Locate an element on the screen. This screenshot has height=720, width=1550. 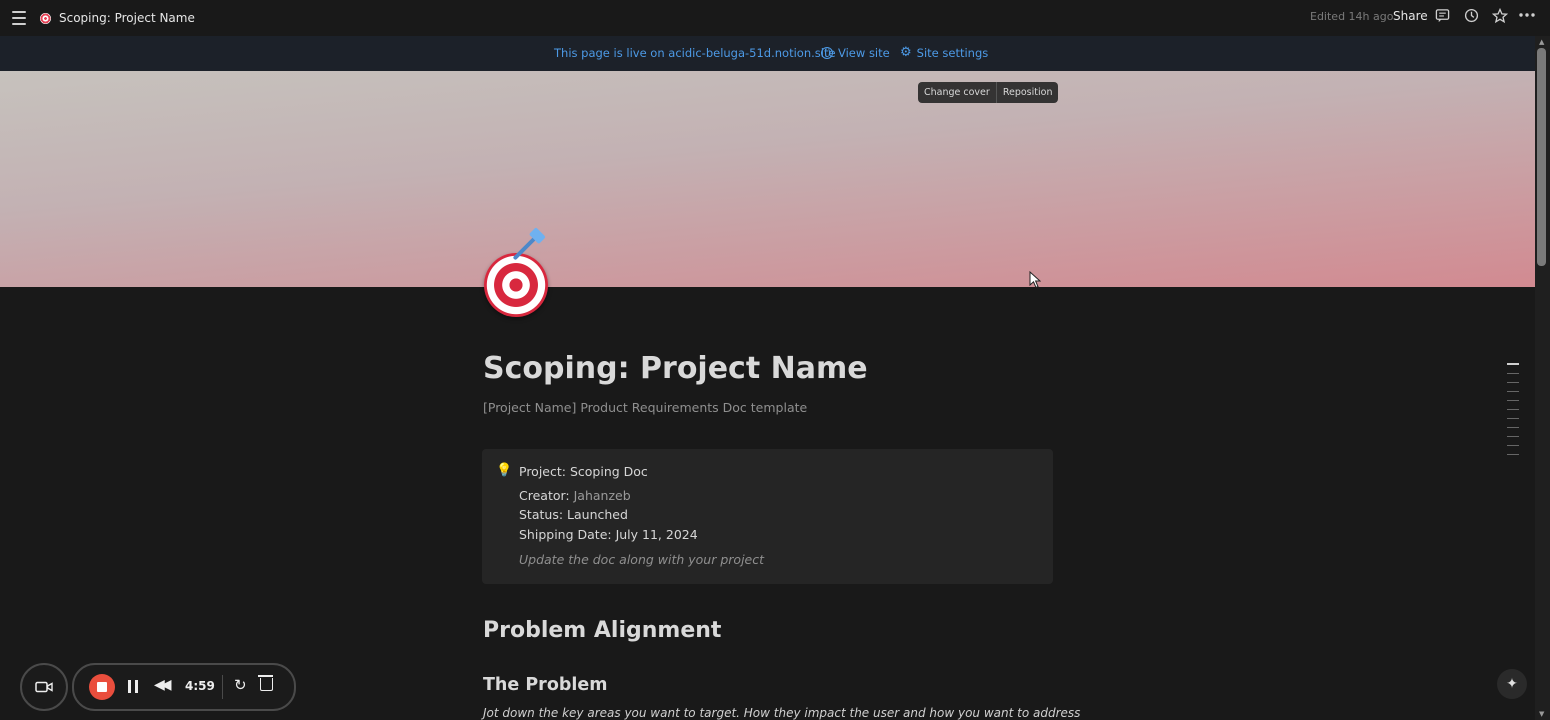
heading-the-problem: The Problem is located at coordinates (545, 685).